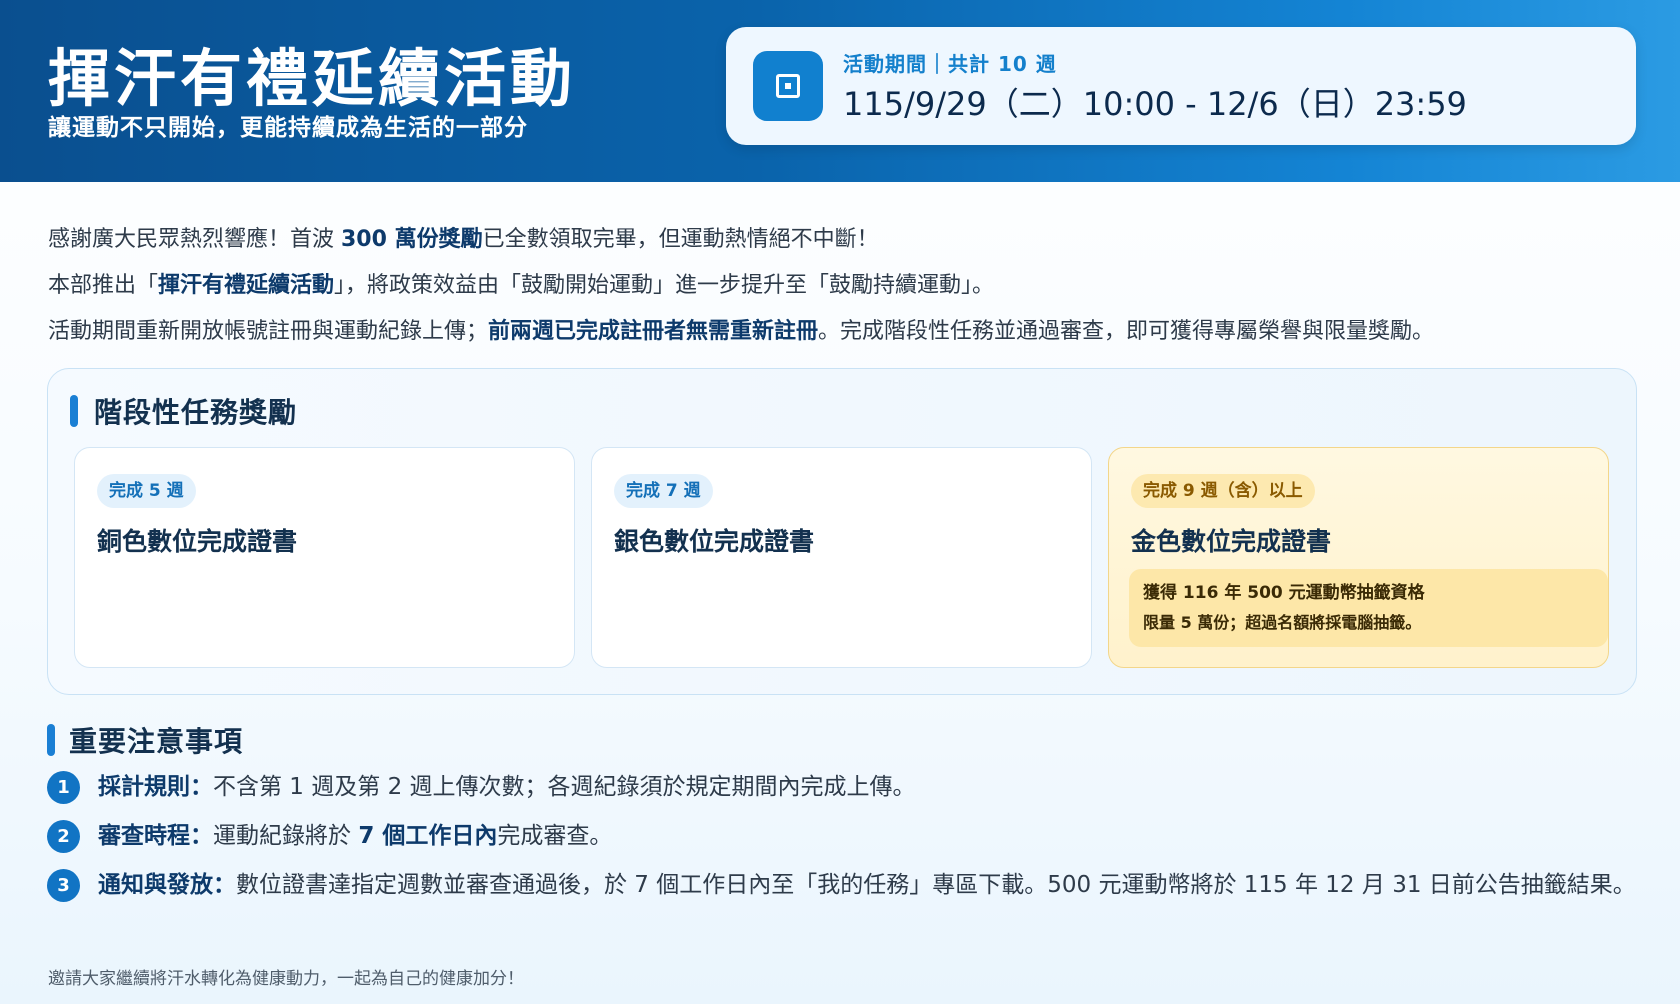  What do you see at coordinates (1155, 104) in the screenshot?
I see `period-value: 115/9/29（二）10:00 - 12/6（日）23:59` at bounding box center [1155, 104].